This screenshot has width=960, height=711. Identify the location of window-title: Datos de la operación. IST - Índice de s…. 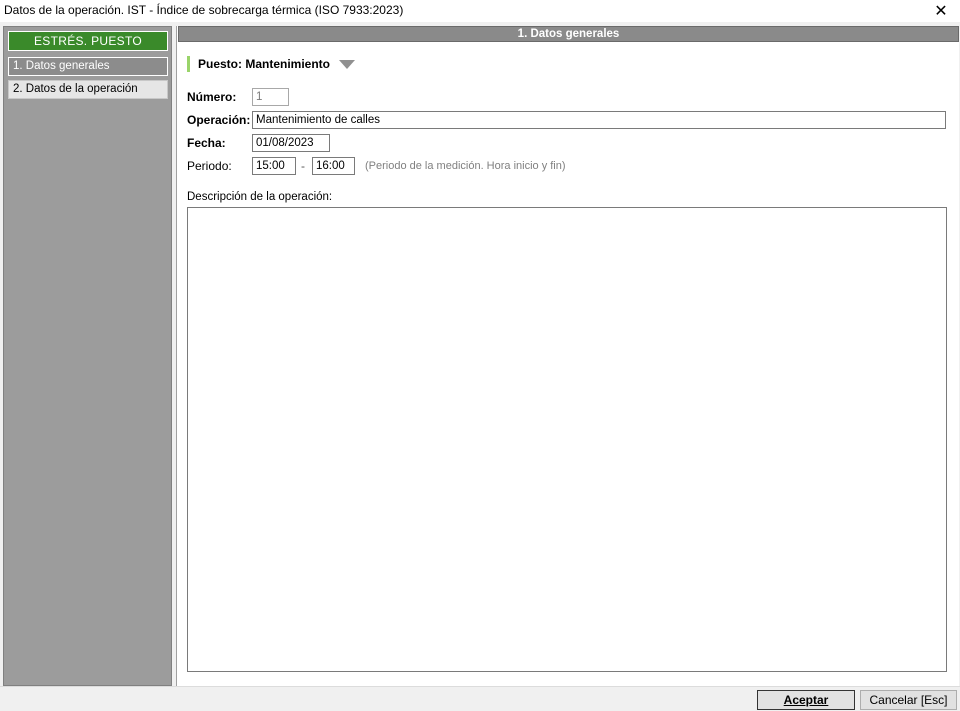
(204, 10).